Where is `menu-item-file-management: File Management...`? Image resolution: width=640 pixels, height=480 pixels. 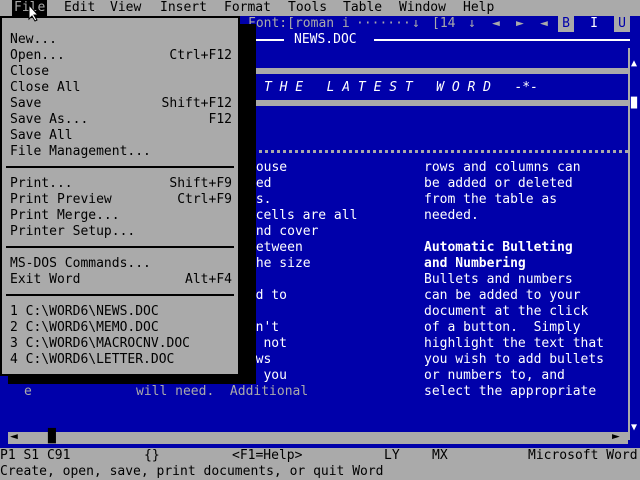 menu-item-file-management: File Management... is located at coordinates (121, 152).